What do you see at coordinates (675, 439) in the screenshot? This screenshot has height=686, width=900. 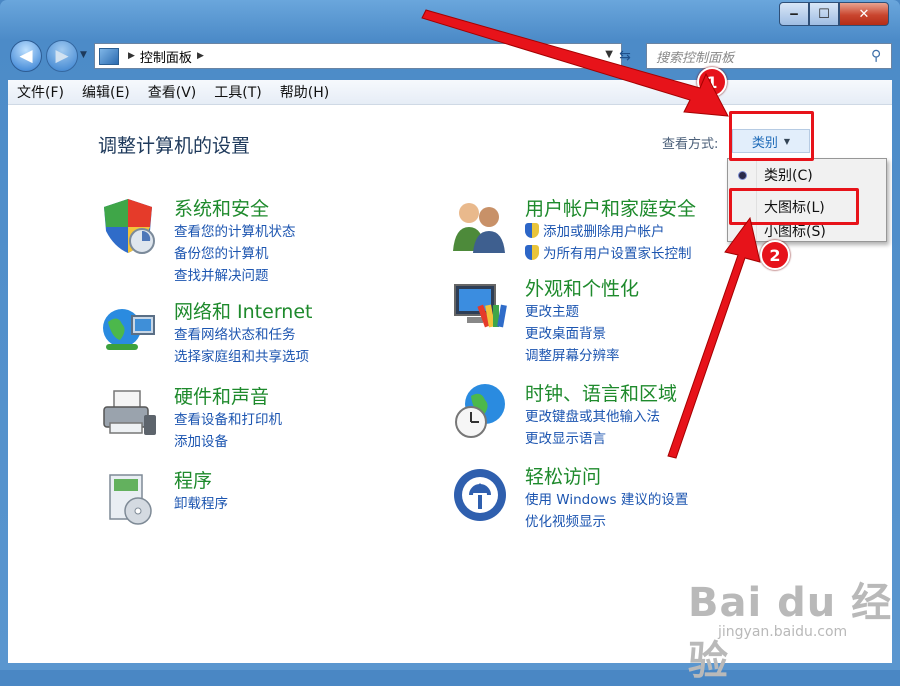 I see `link-display-language: 更改显示语言` at bounding box center [675, 439].